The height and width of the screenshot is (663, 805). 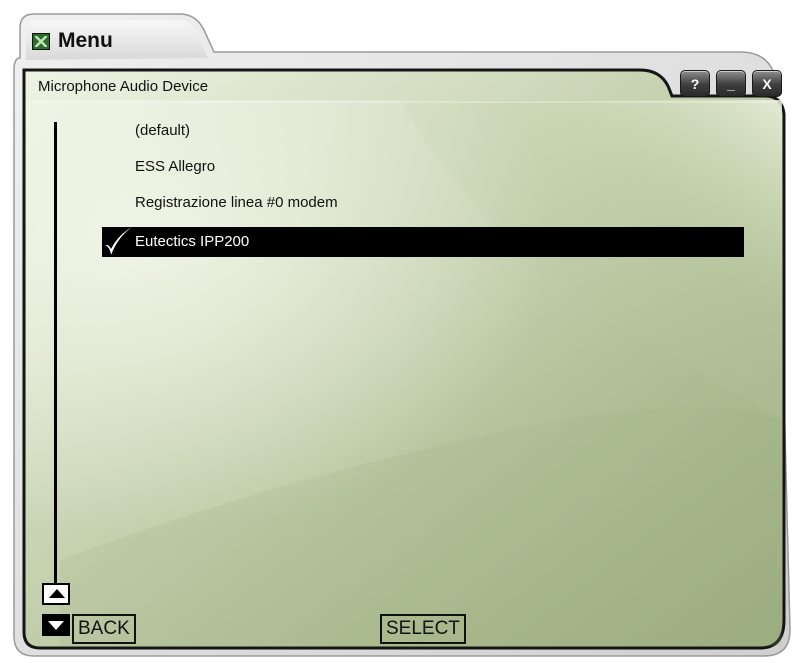 What do you see at coordinates (767, 83) in the screenshot?
I see `close-button: X` at bounding box center [767, 83].